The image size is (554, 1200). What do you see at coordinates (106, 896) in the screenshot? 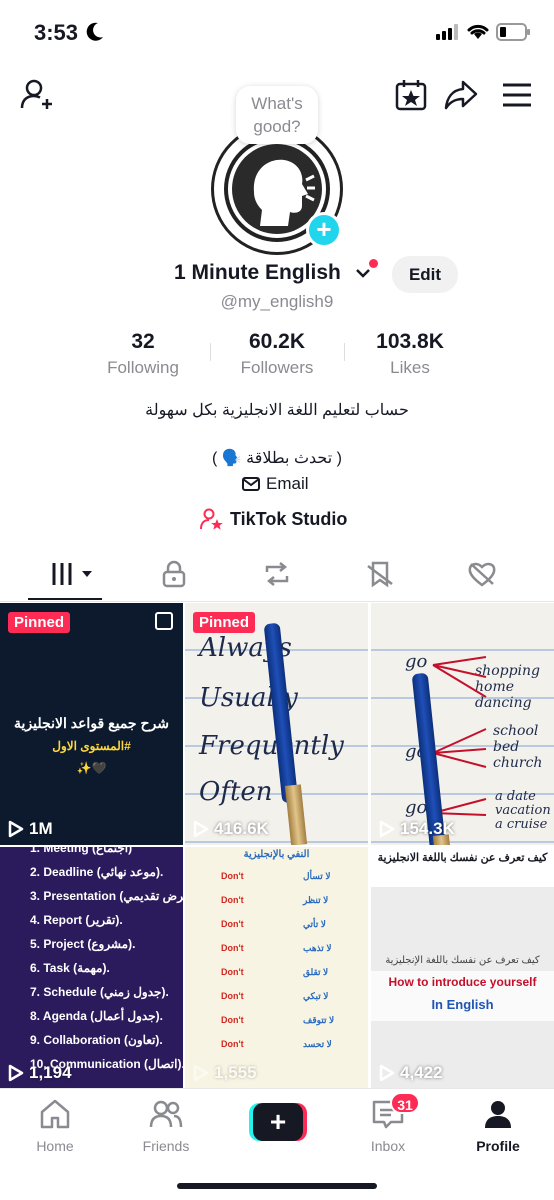
I see `list-item: 3. Presentation (عرض تقديمي).` at bounding box center [106, 896].